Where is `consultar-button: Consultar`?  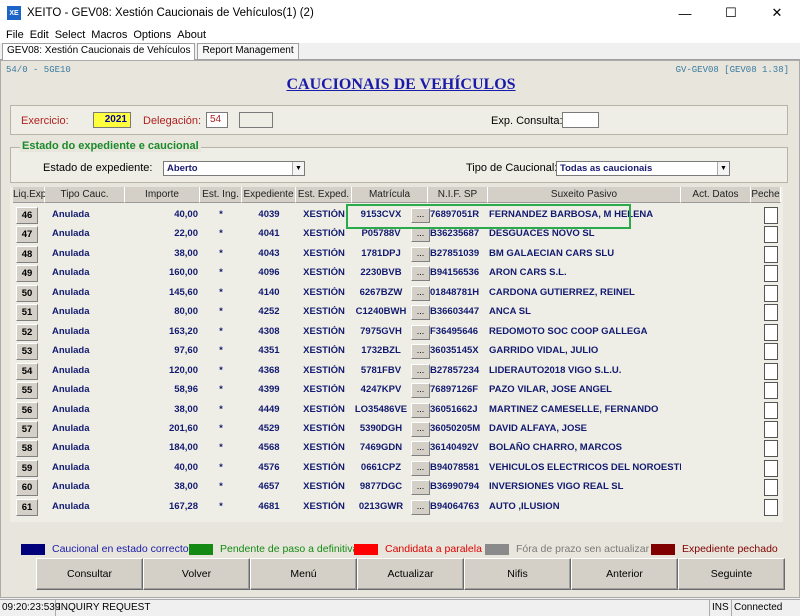 consultar-button: Consultar is located at coordinates (89, 574).